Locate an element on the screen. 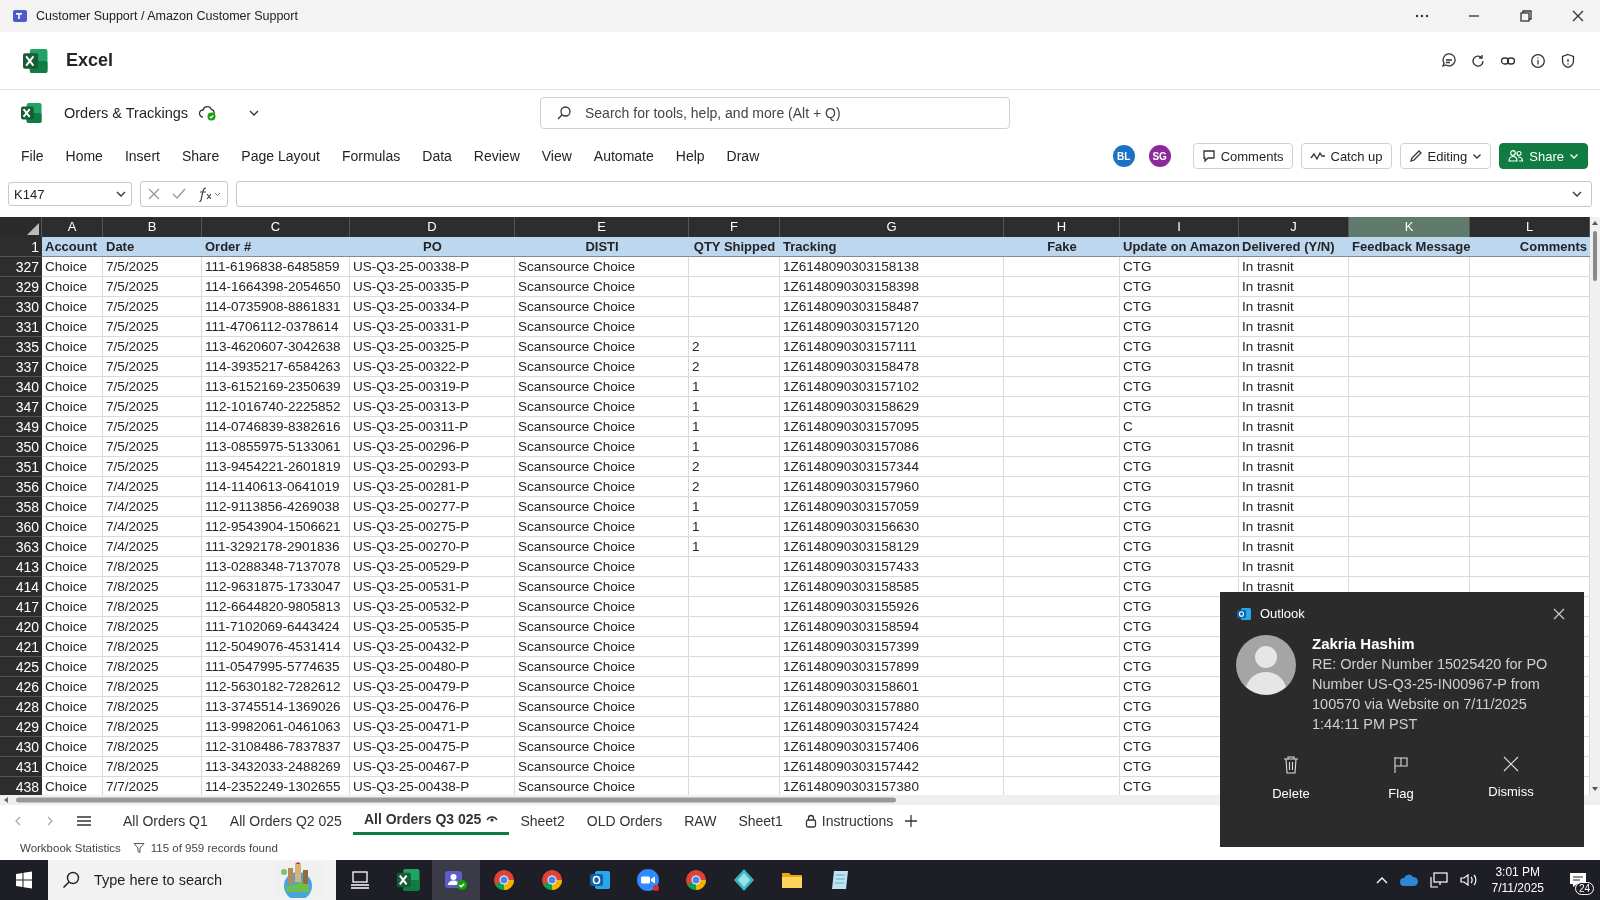 The height and width of the screenshot is (900, 1600). function-icon is located at coordinates (209, 194).